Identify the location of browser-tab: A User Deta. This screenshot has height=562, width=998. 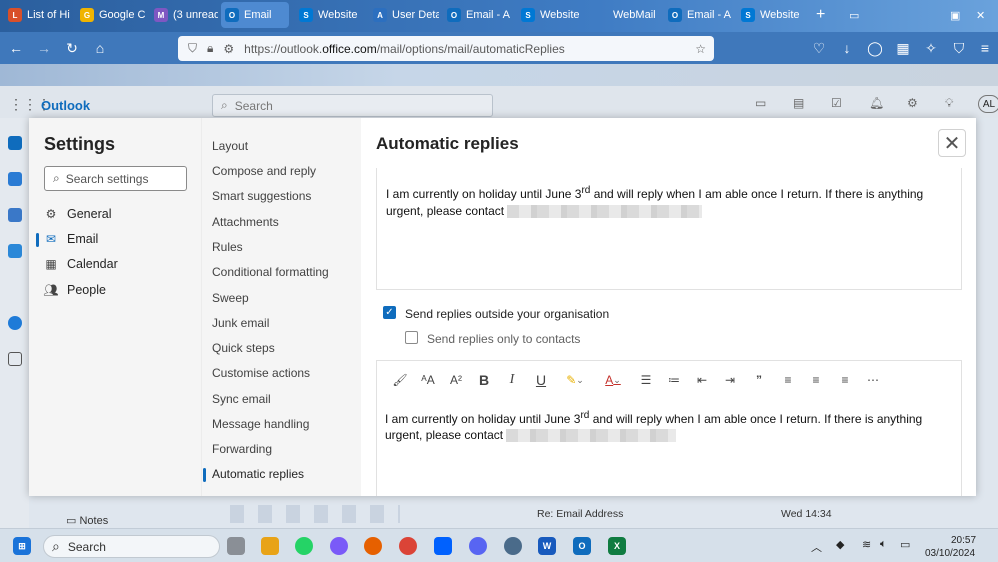
(404, 15).